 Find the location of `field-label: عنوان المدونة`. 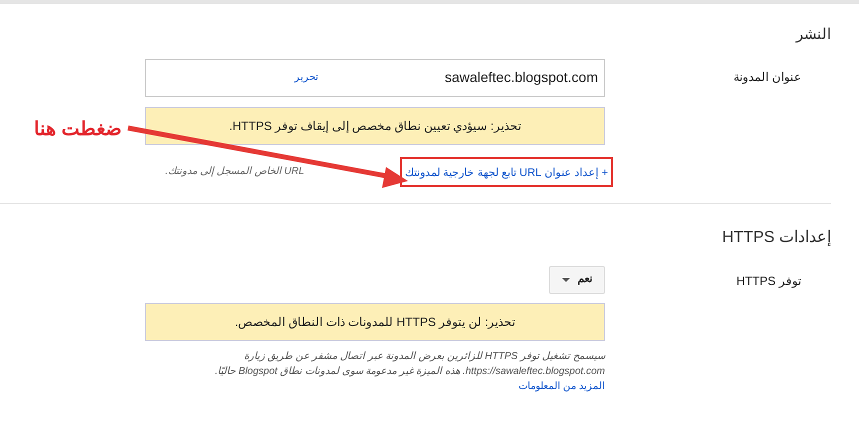

field-label: عنوان المدونة is located at coordinates (767, 77).